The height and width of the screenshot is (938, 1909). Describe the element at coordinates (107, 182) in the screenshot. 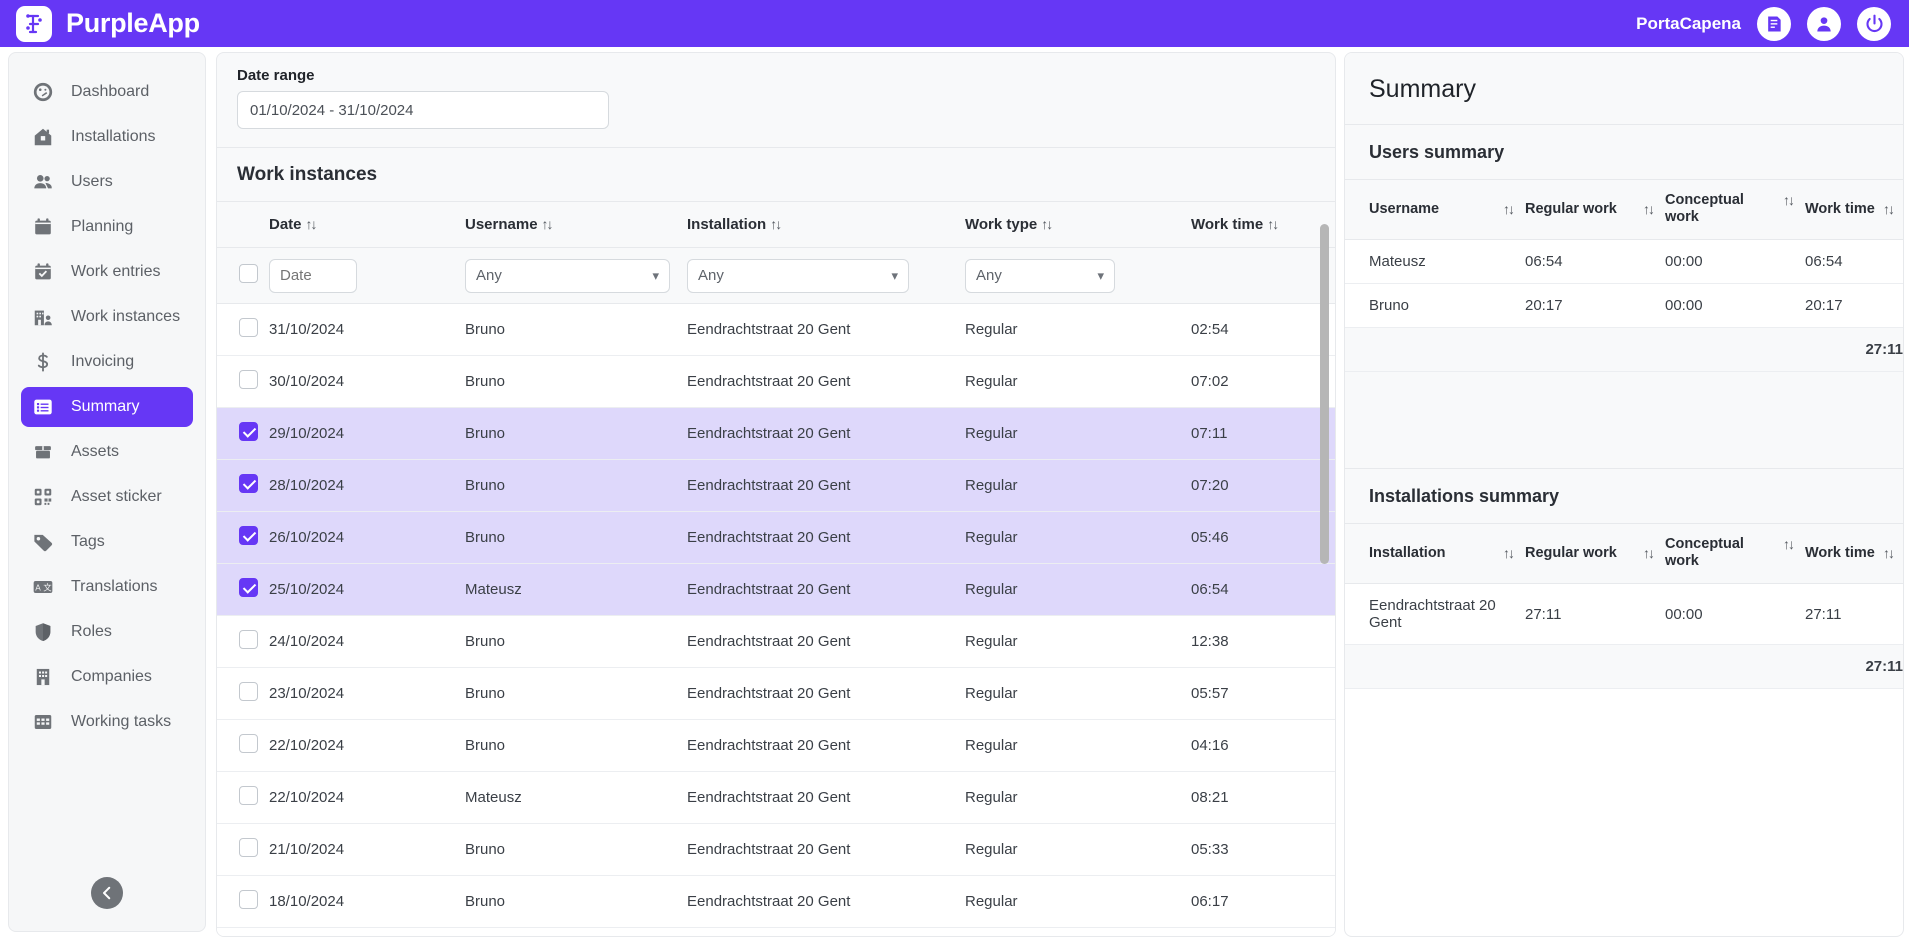

I see `sidebar-item-users: Users` at that location.